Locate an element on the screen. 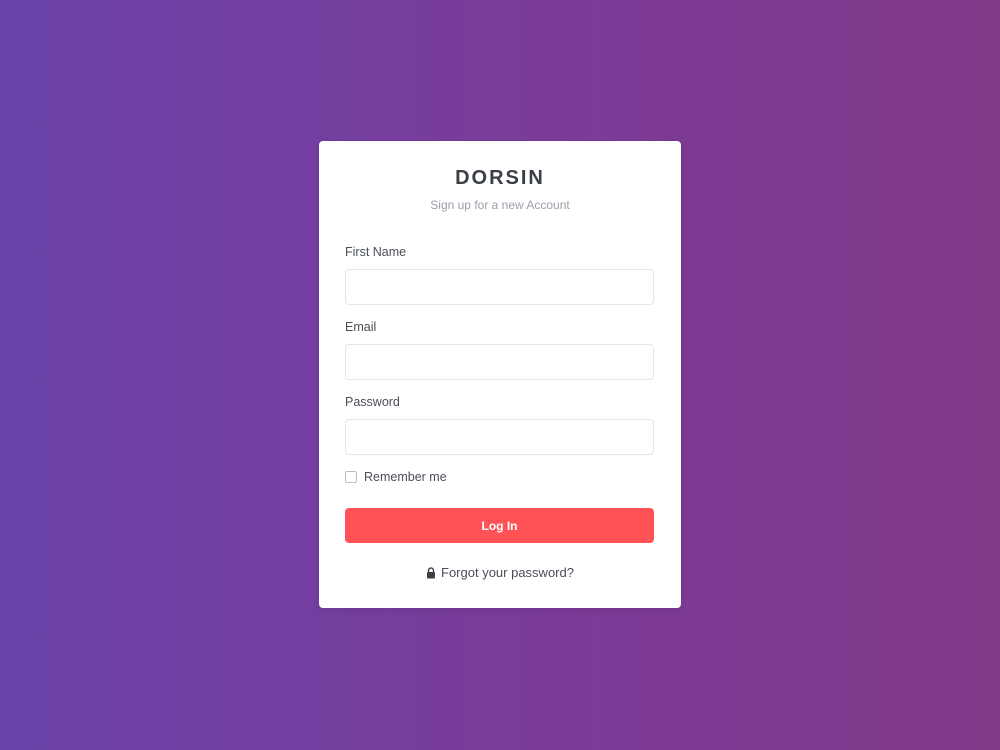 Image resolution: width=1000 pixels, height=750 pixels. brand-logo-text: DORSIN is located at coordinates (500, 178).